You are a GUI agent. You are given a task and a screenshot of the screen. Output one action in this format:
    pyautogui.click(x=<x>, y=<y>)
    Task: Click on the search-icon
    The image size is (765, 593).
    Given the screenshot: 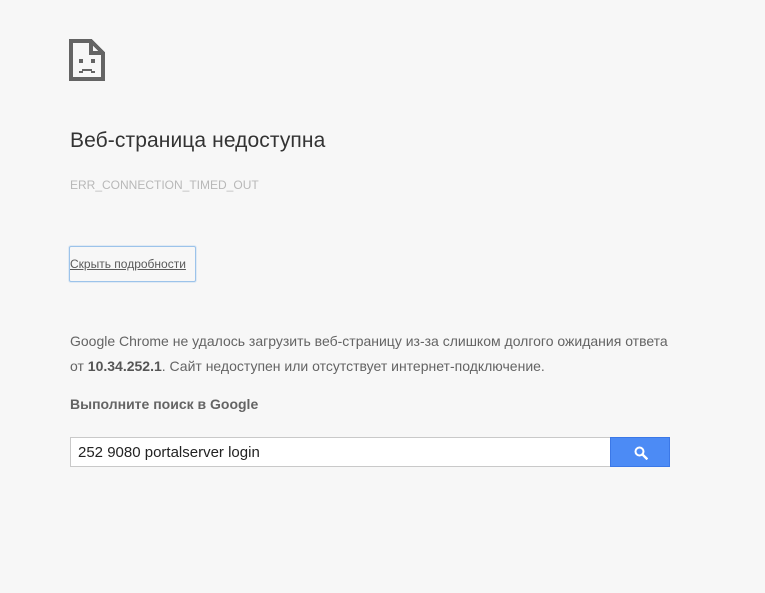 What is the action you would take?
    pyautogui.click(x=641, y=453)
    